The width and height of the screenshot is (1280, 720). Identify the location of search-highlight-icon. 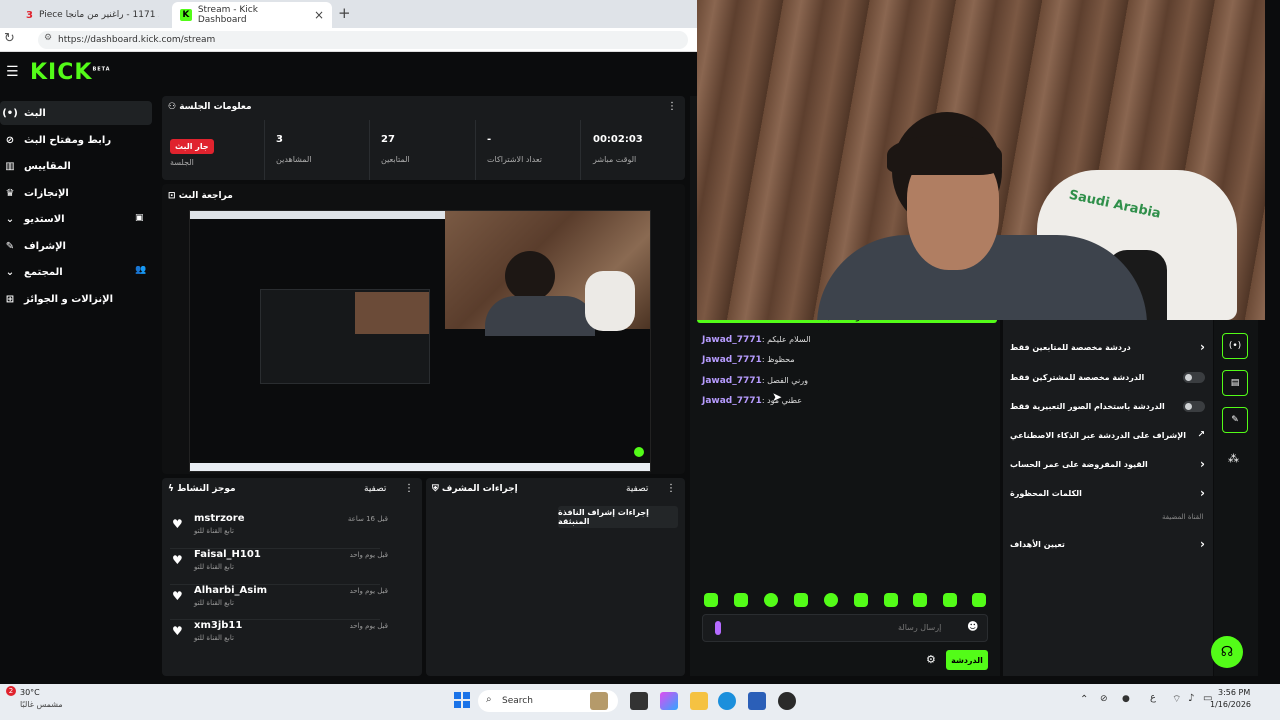
(599, 701).